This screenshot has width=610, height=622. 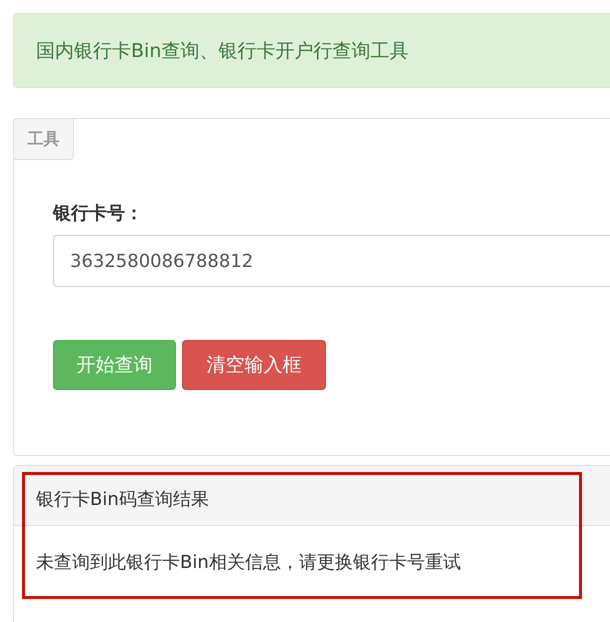 What do you see at coordinates (122, 499) in the screenshot?
I see `result-title: 银行卡Bin码查询结果` at bounding box center [122, 499].